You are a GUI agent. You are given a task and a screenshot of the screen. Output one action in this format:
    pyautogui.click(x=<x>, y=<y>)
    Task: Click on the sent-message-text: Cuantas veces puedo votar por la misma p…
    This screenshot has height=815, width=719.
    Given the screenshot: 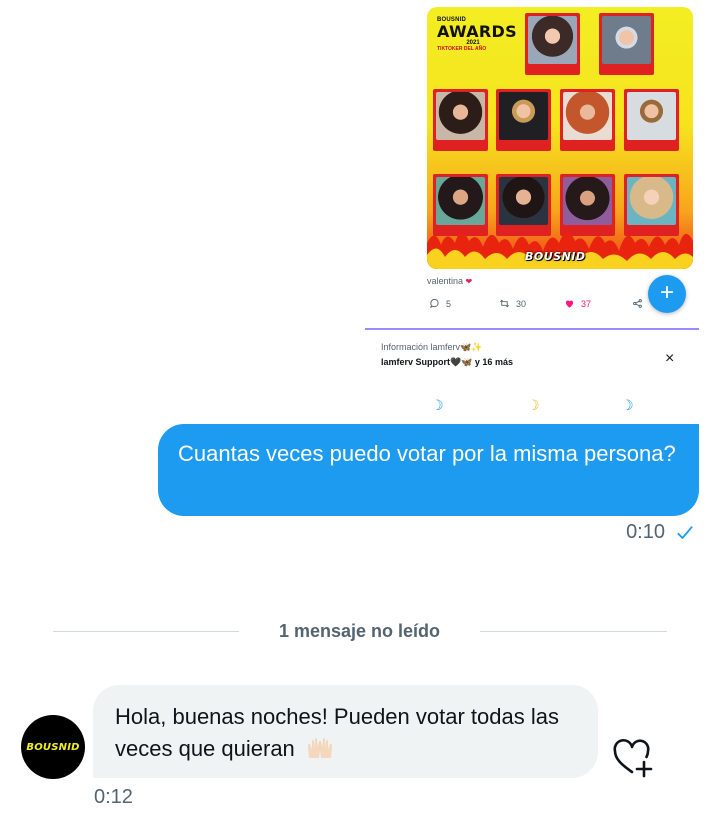 What is the action you would take?
    pyautogui.click(x=427, y=453)
    